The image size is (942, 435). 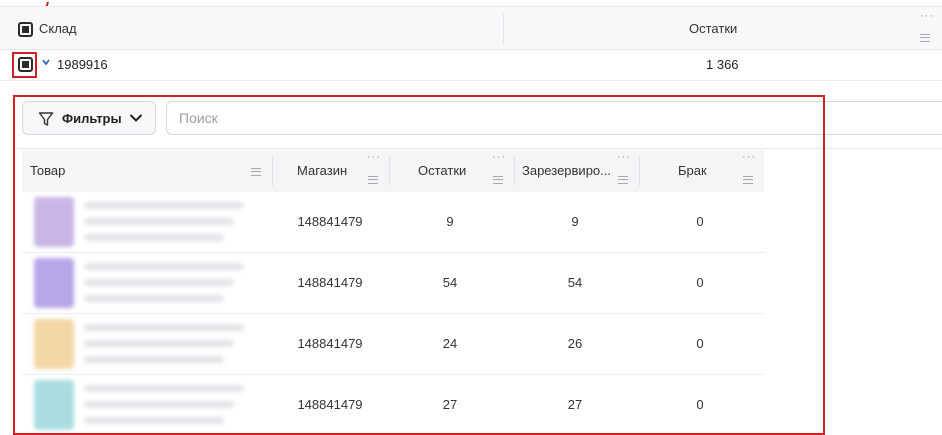 I want to click on column-separator, so click(x=503, y=29).